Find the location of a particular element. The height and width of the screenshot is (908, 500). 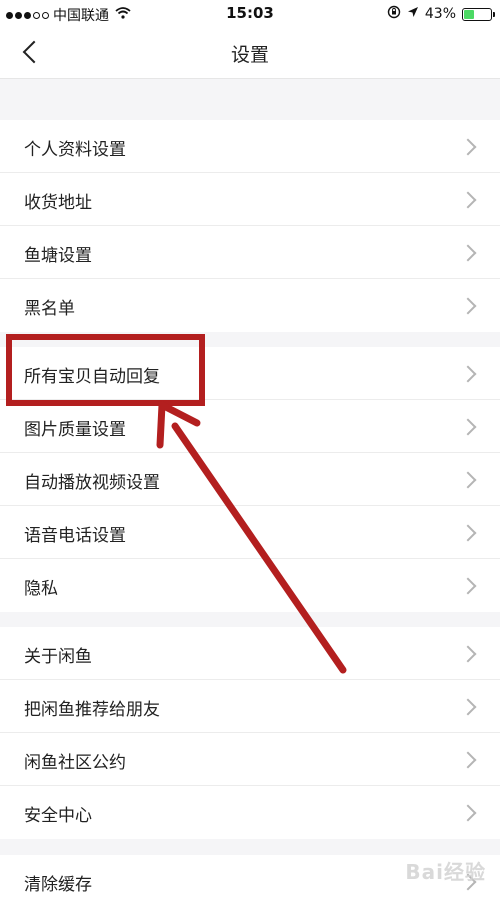

list-item-label: 语音电话设置 is located at coordinates (75, 536).